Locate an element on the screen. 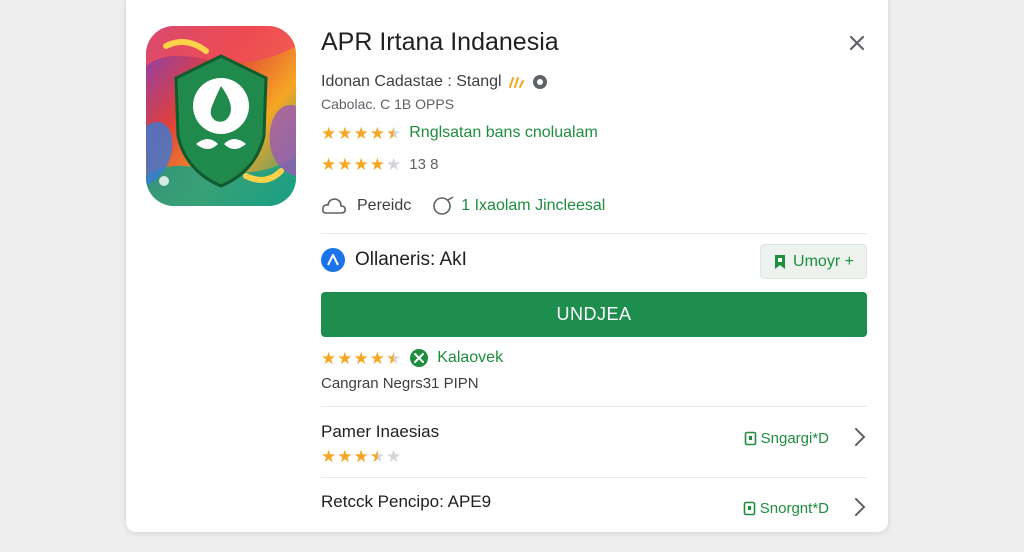  list-item-action: Snorgnt*D is located at coordinates (786, 508).